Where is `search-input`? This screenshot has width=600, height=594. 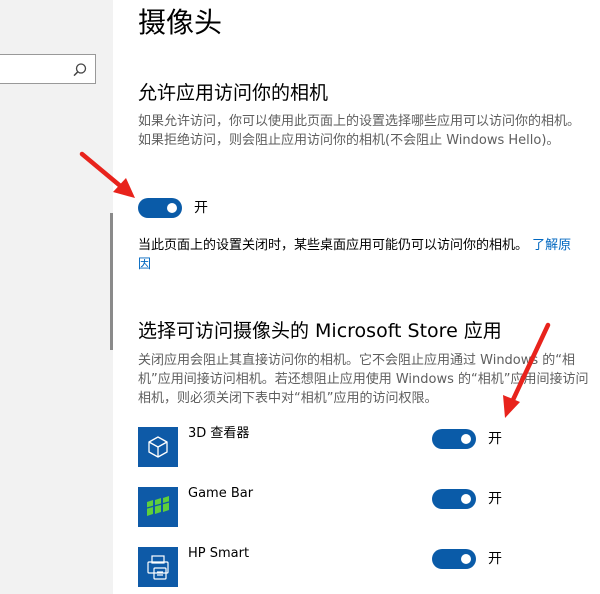
search-input is located at coordinates (48, 69).